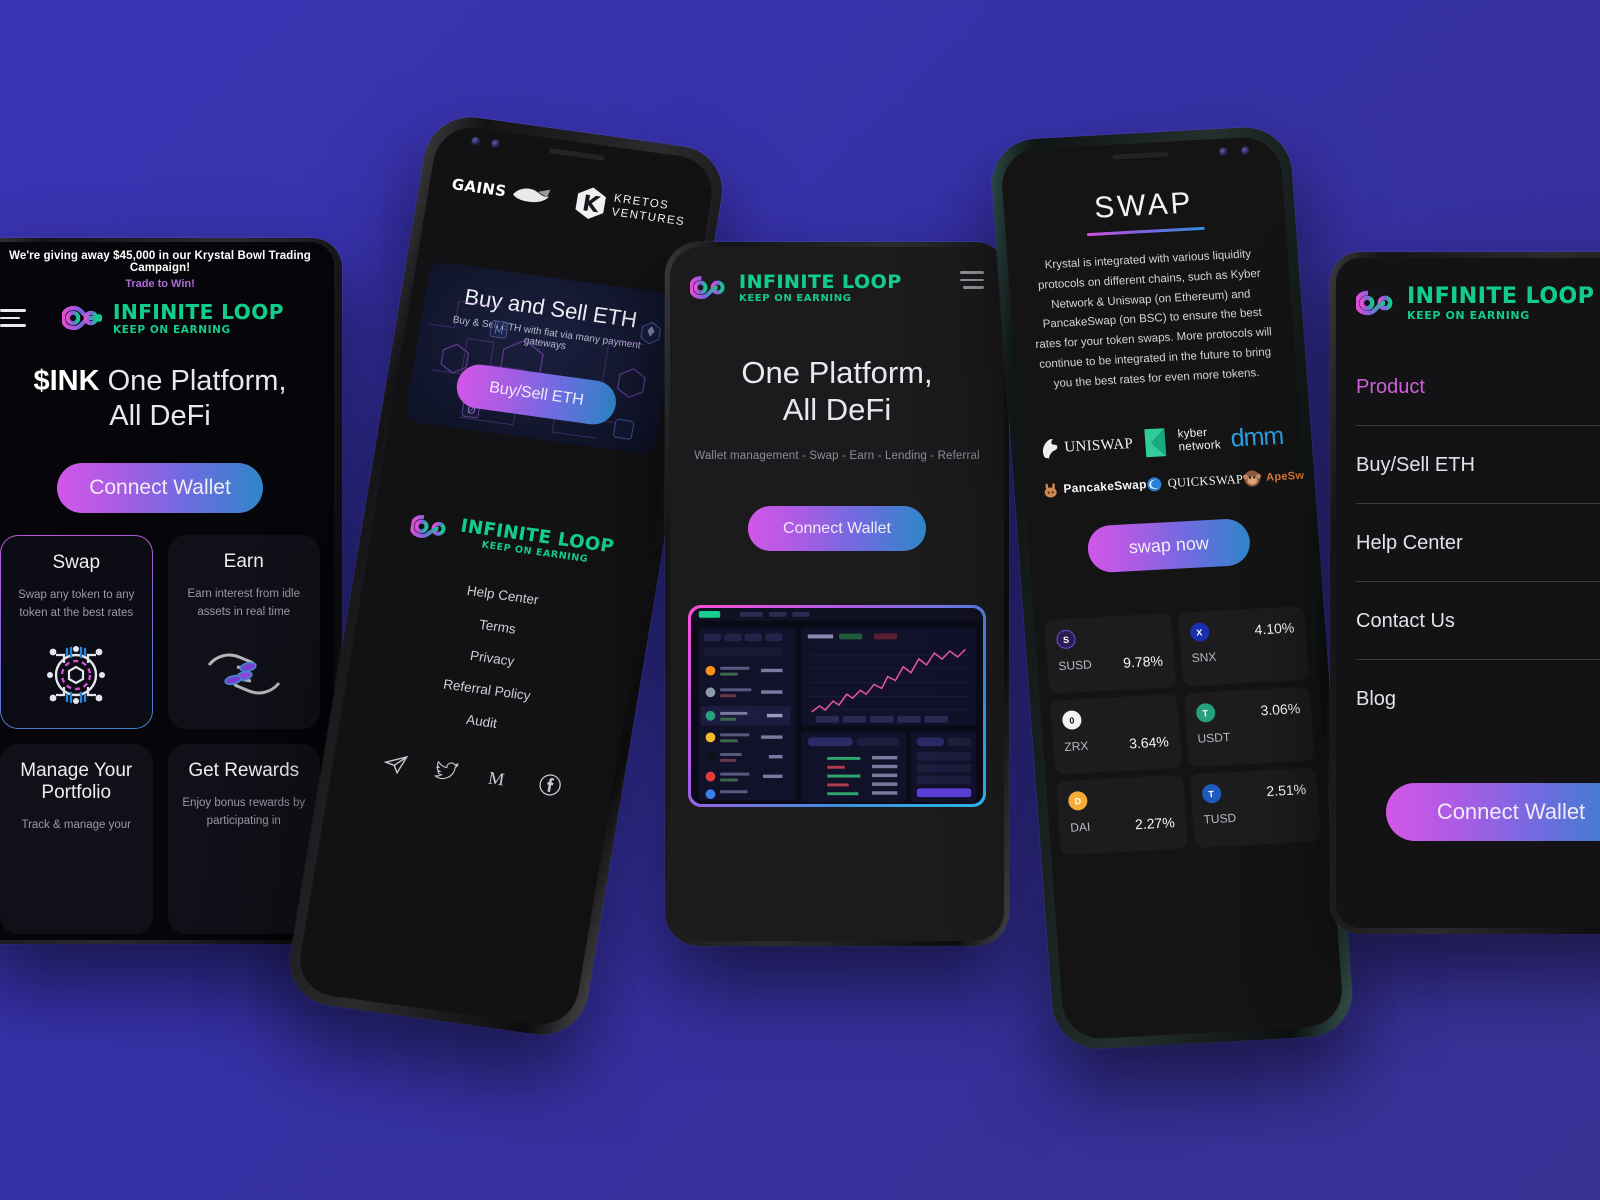 This screenshot has height=1200, width=1600. What do you see at coordinates (496, 779) in the screenshot?
I see `svg-text: M` at bounding box center [496, 779].